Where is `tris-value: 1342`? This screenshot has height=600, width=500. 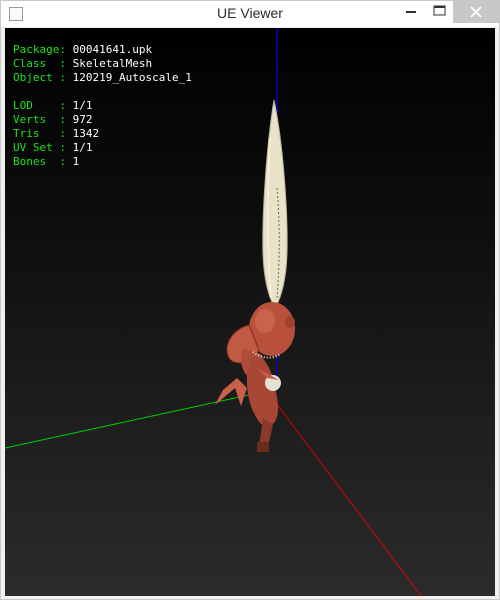 tris-value: 1342 is located at coordinates (86, 133).